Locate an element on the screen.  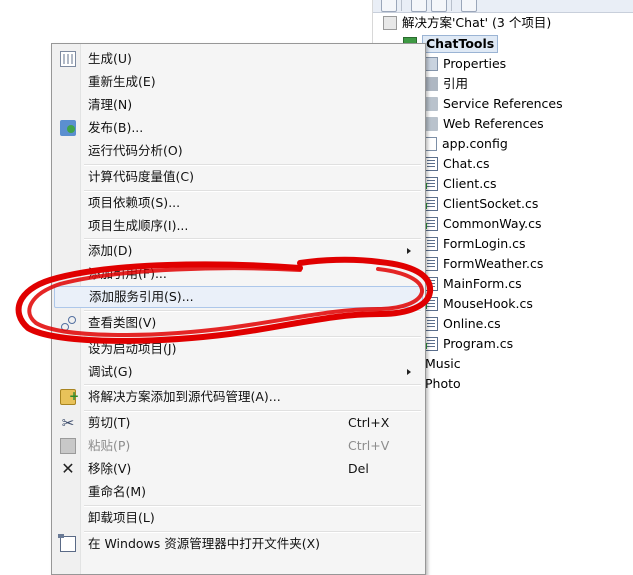
project-label: Music is located at coordinates (443, 363).